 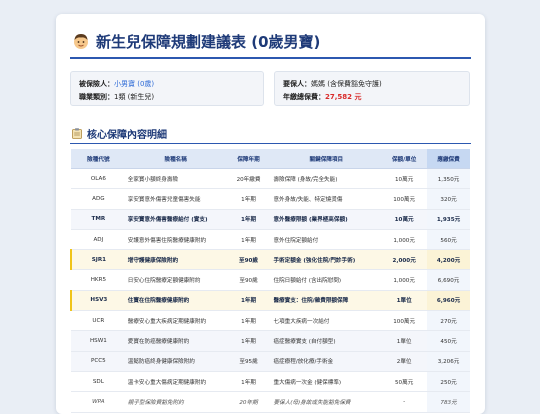 I want to click on cell-code: SDL, so click(x=98, y=382).